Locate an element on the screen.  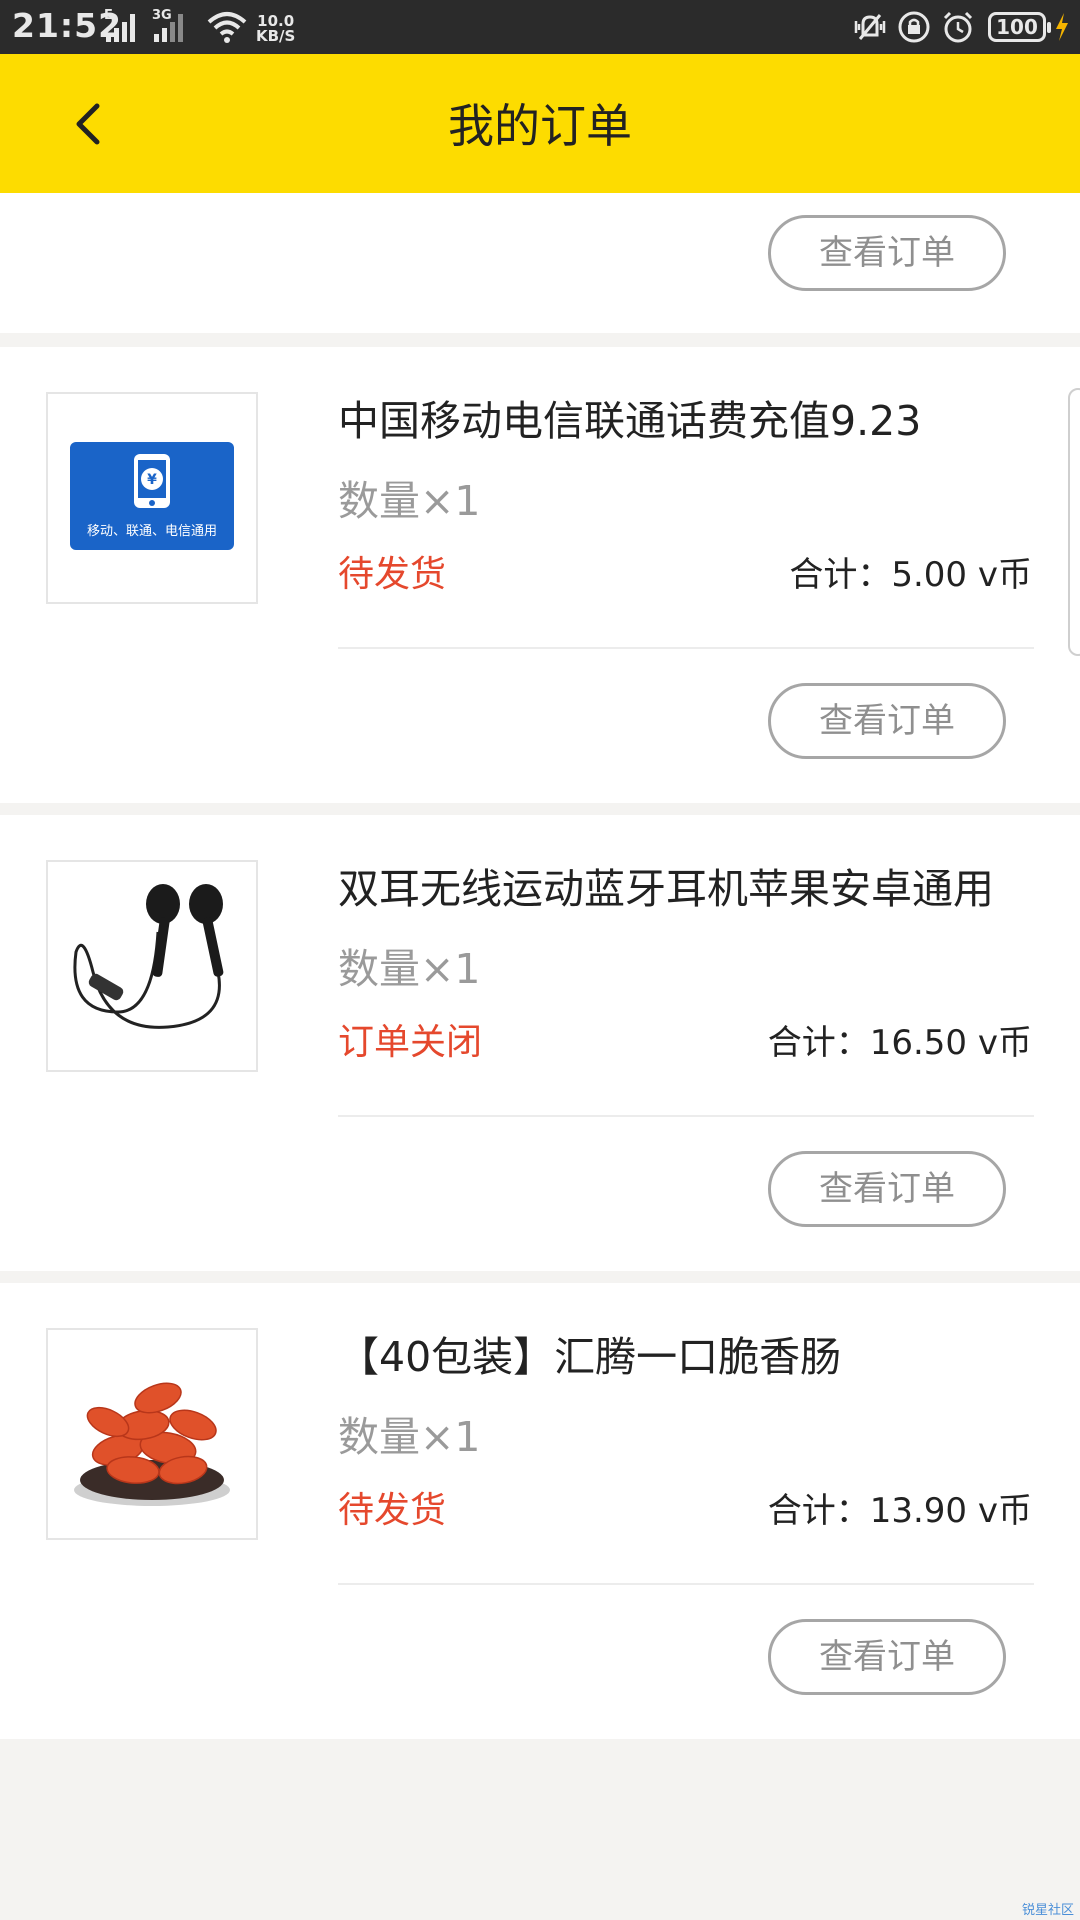
product-name: 中国移动电信联通话费充值9.23 is located at coordinates (630, 421).